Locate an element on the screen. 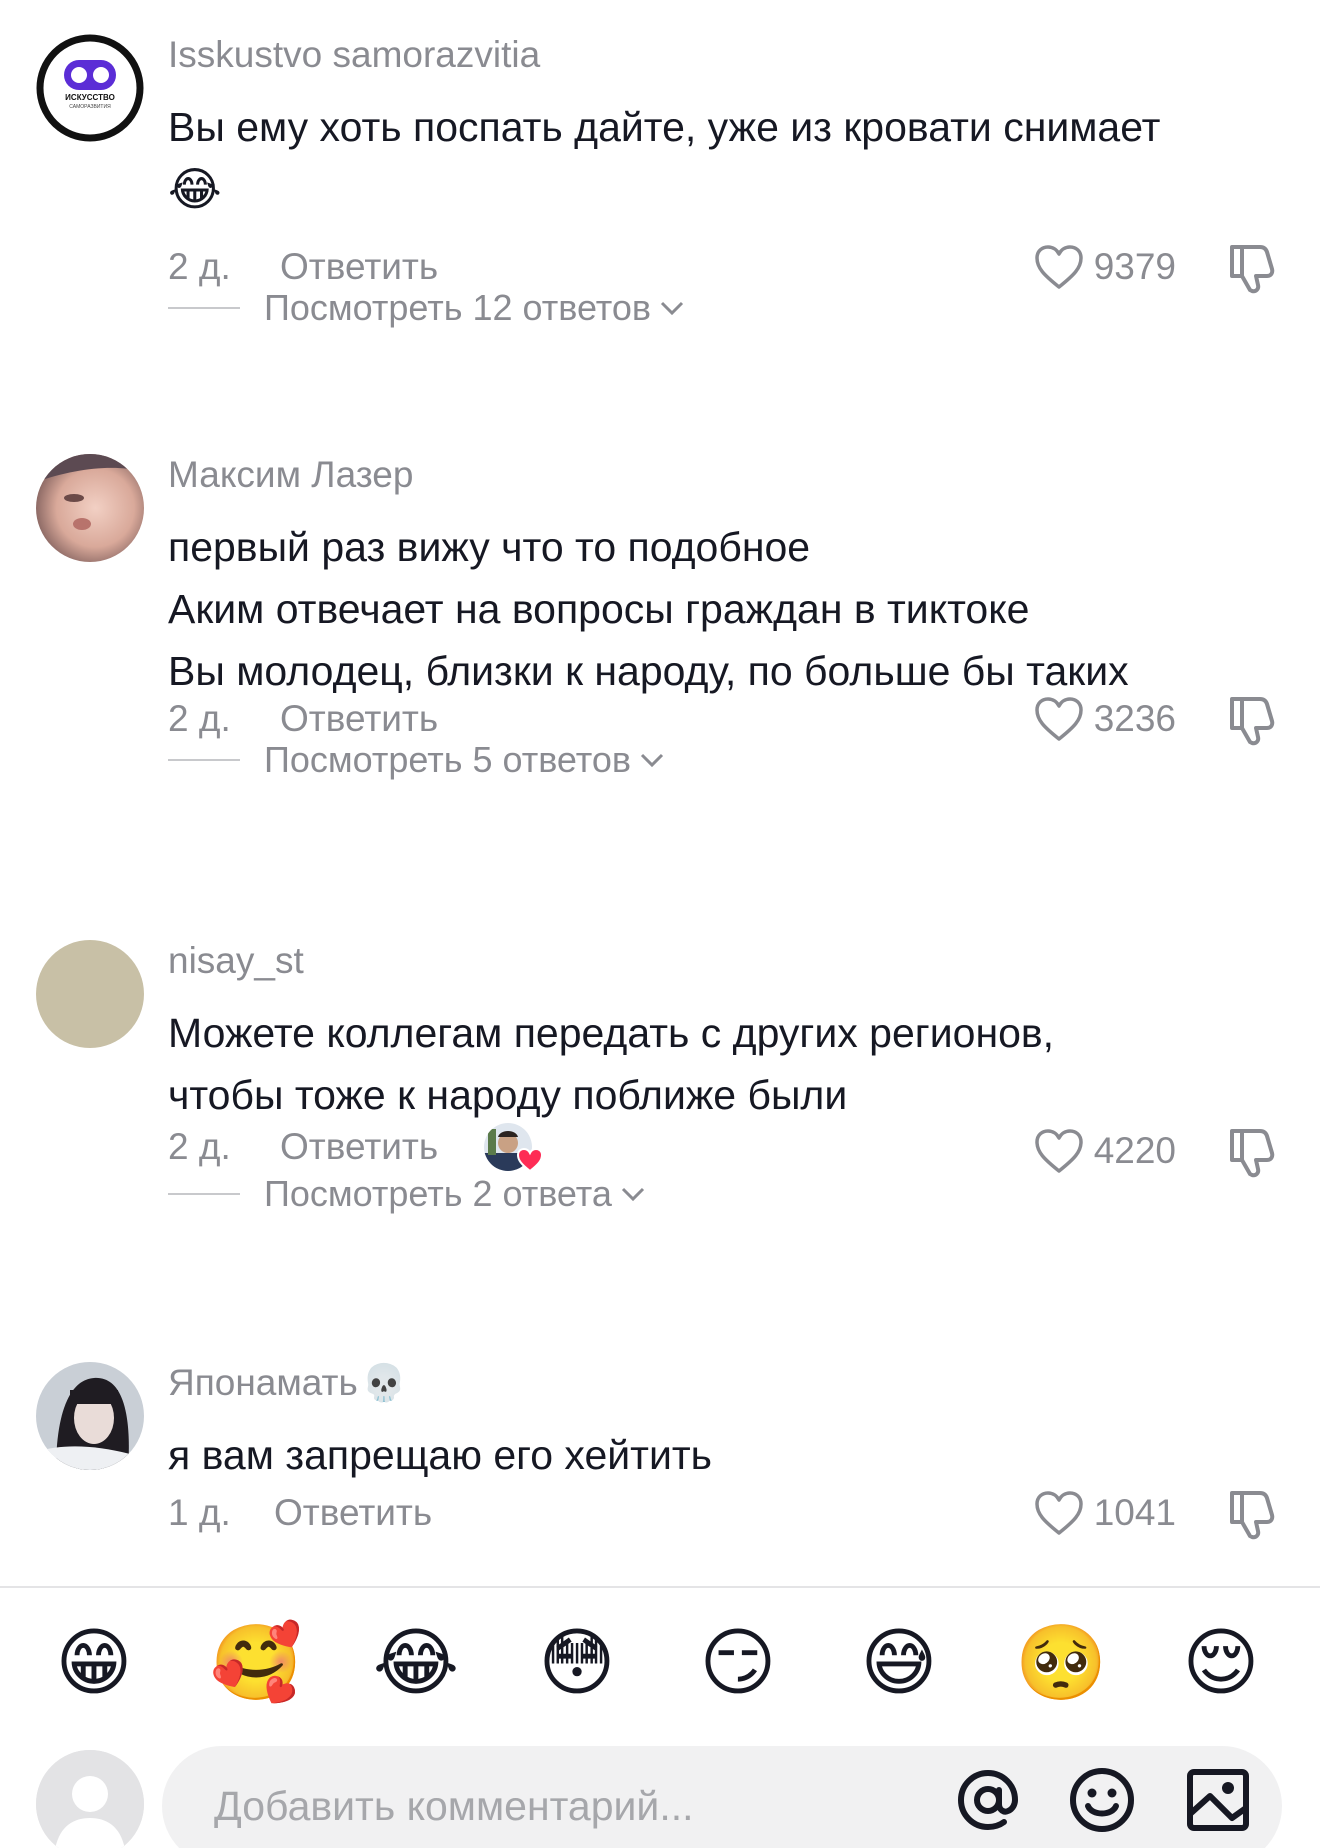  comment-username: nisay_st is located at coordinates (236, 961).